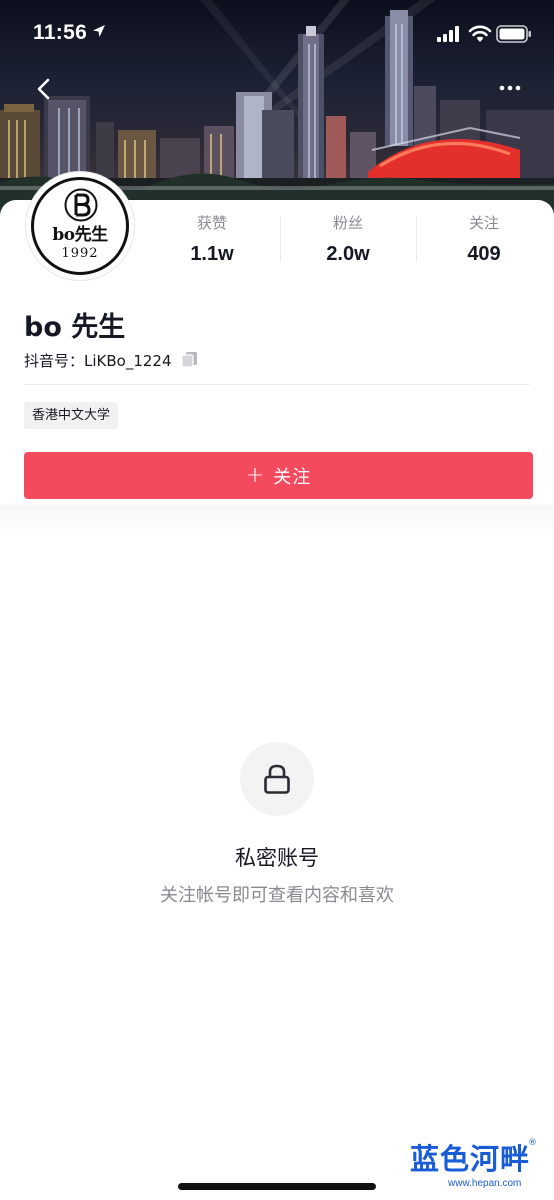 The image size is (554, 1200). I want to click on cellular-signal-icon, so click(448, 34).